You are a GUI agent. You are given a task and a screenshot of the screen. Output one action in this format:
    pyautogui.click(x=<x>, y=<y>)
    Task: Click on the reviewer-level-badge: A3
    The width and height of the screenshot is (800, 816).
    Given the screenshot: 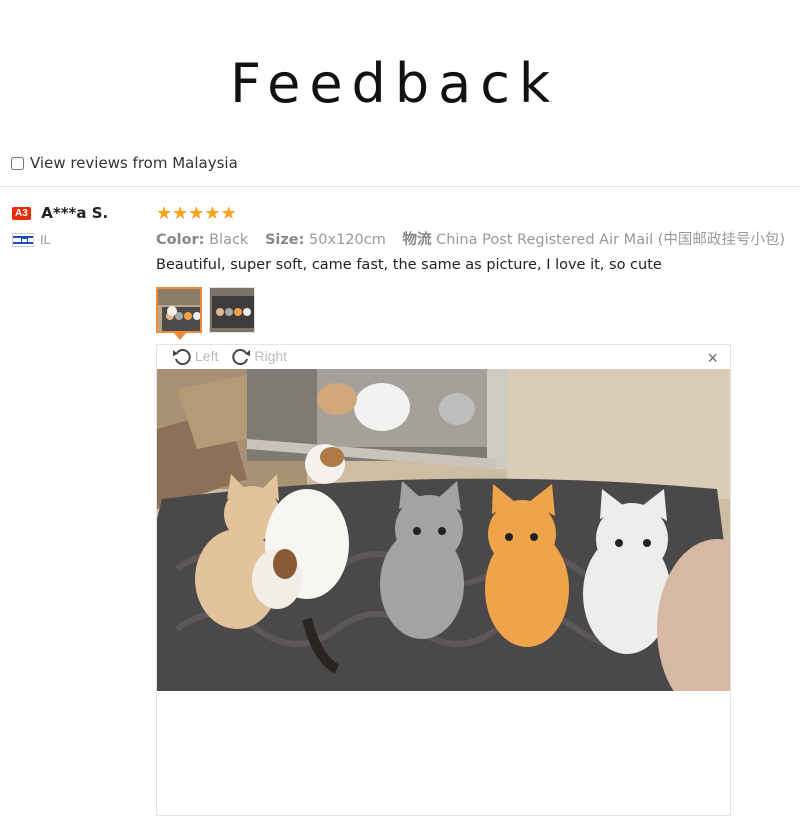 What is the action you would take?
    pyautogui.click(x=21, y=213)
    